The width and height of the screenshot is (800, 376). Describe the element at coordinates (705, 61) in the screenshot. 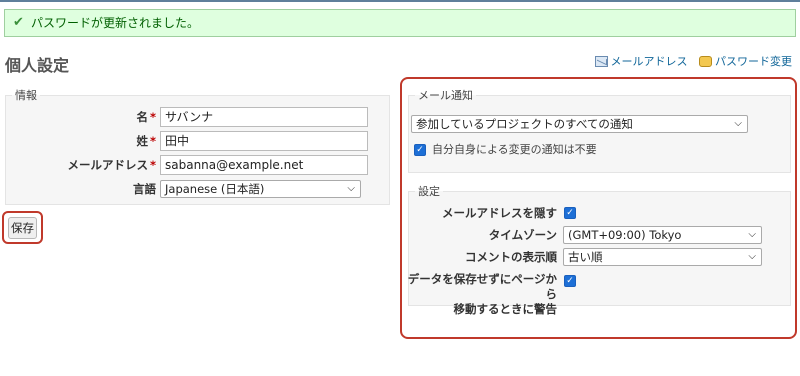

I see `key-icon` at that location.